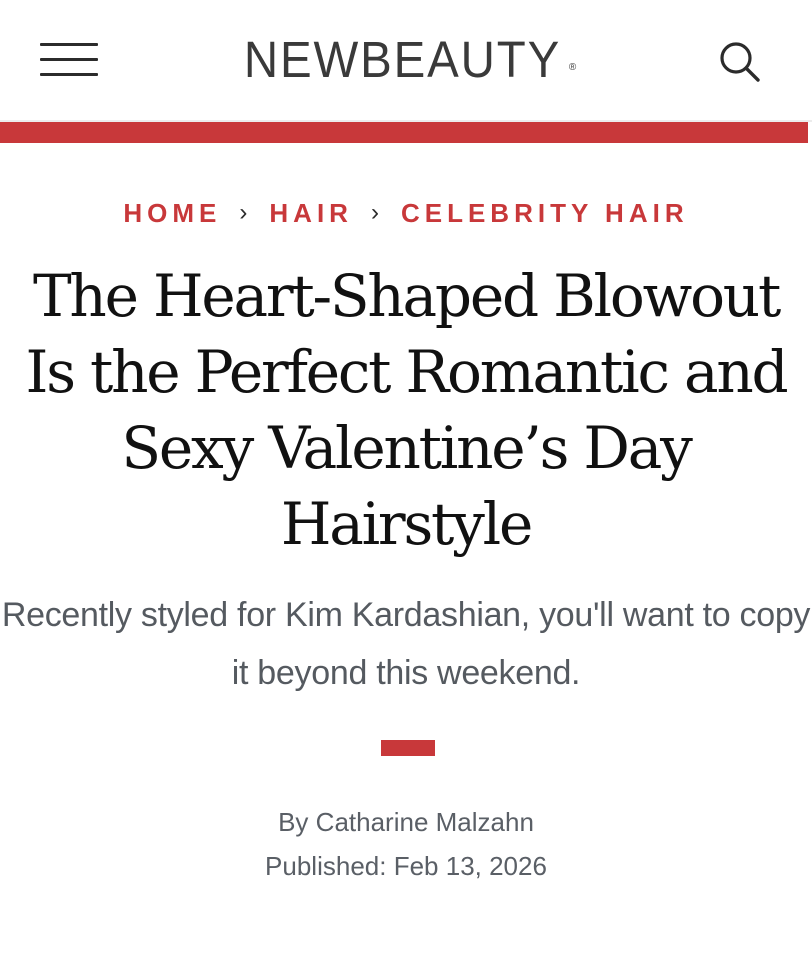 This screenshot has width=812, height=968. I want to click on search-icon-graphic, so click(740, 62).